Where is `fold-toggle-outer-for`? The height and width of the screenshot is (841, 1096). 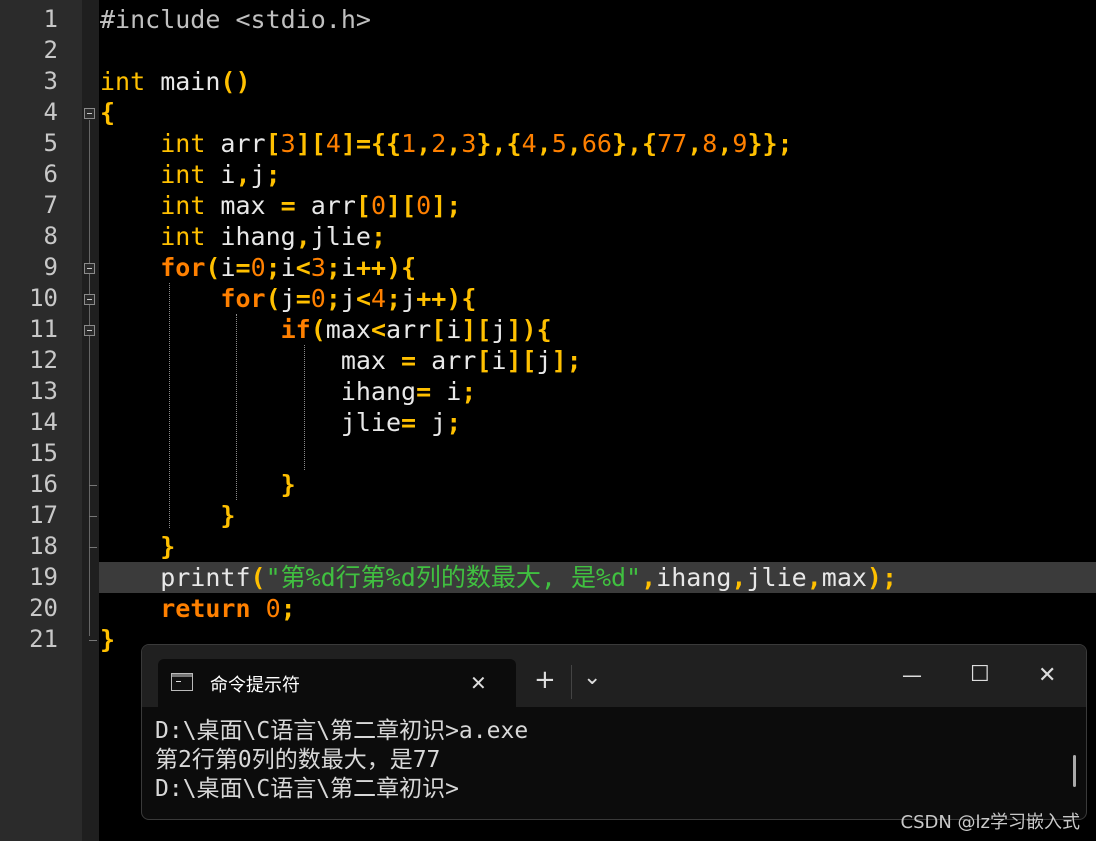 fold-toggle-outer-for is located at coordinates (89, 268).